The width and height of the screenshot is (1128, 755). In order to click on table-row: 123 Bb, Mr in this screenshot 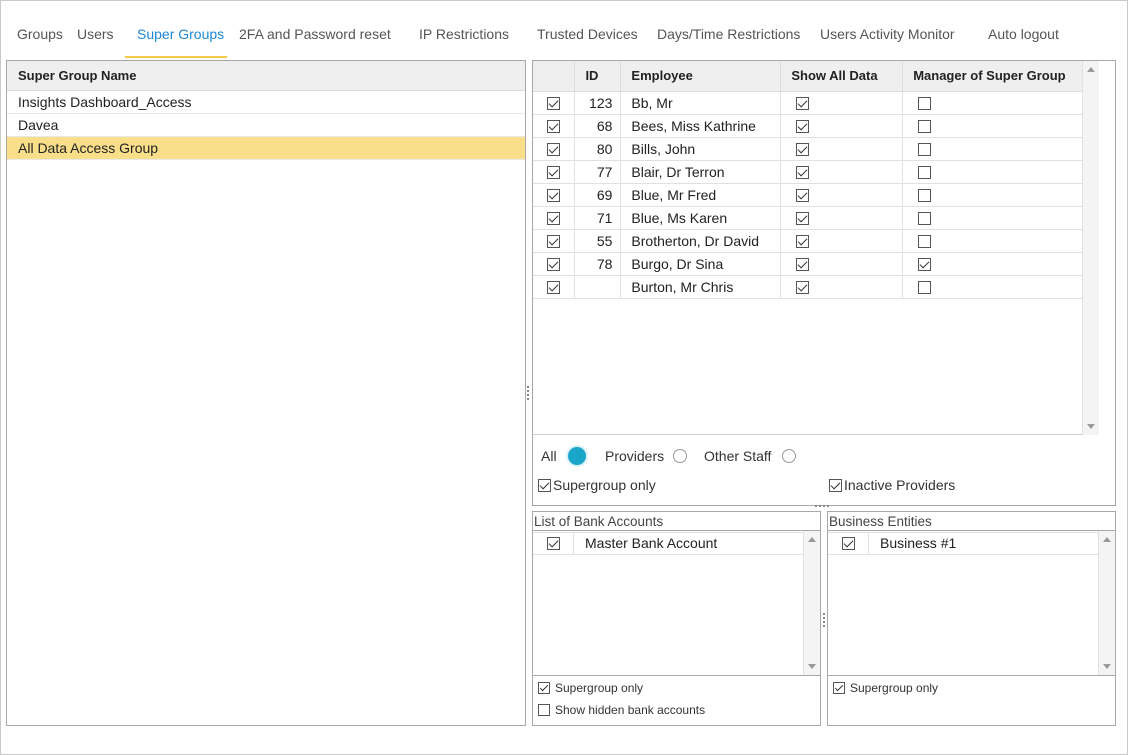, I will do `click(815, 103)`.